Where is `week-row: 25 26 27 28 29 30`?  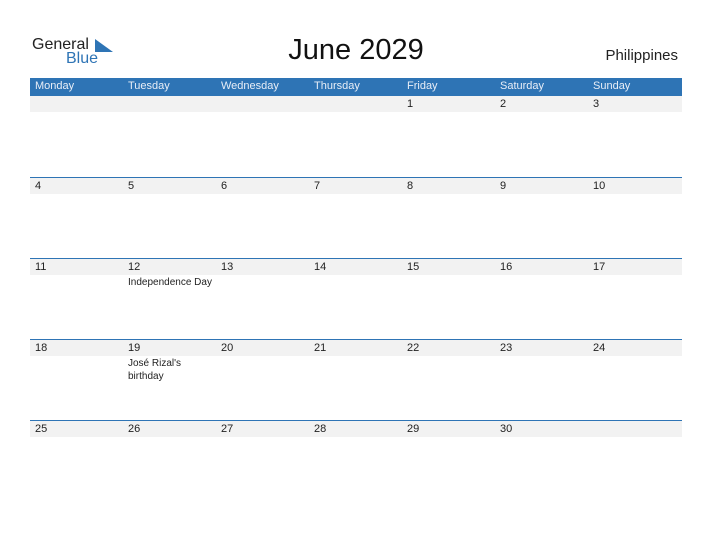
week-row: 25 26 27 28 29 30 is located at coordinates (356, 461).